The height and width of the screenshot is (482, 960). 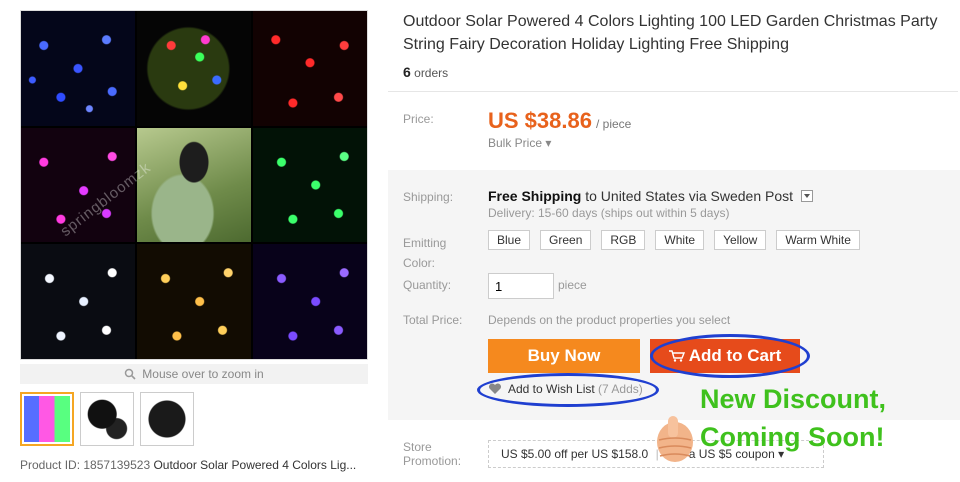 What do you see at coordinates (194, 68) in the screenshot?
I see `image-tile-rgb` at bounding box center [194, 68].